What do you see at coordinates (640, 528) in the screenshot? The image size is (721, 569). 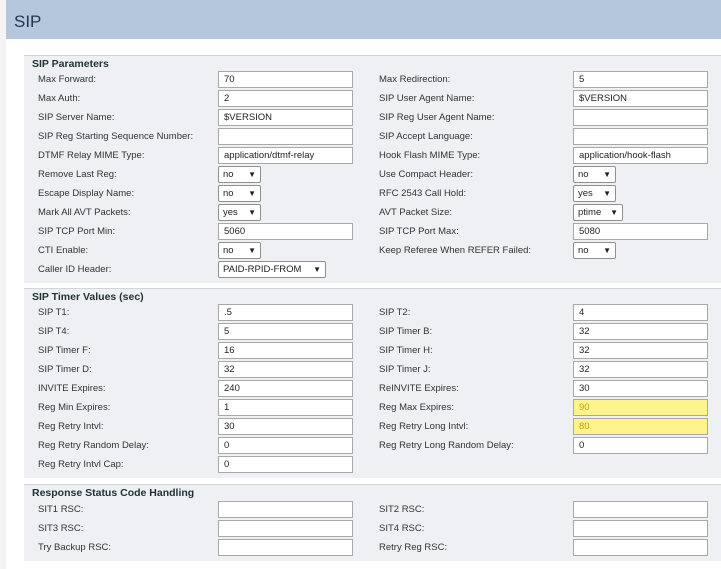 I see `sit4-rsc-input` at bounding box center [640, 528].